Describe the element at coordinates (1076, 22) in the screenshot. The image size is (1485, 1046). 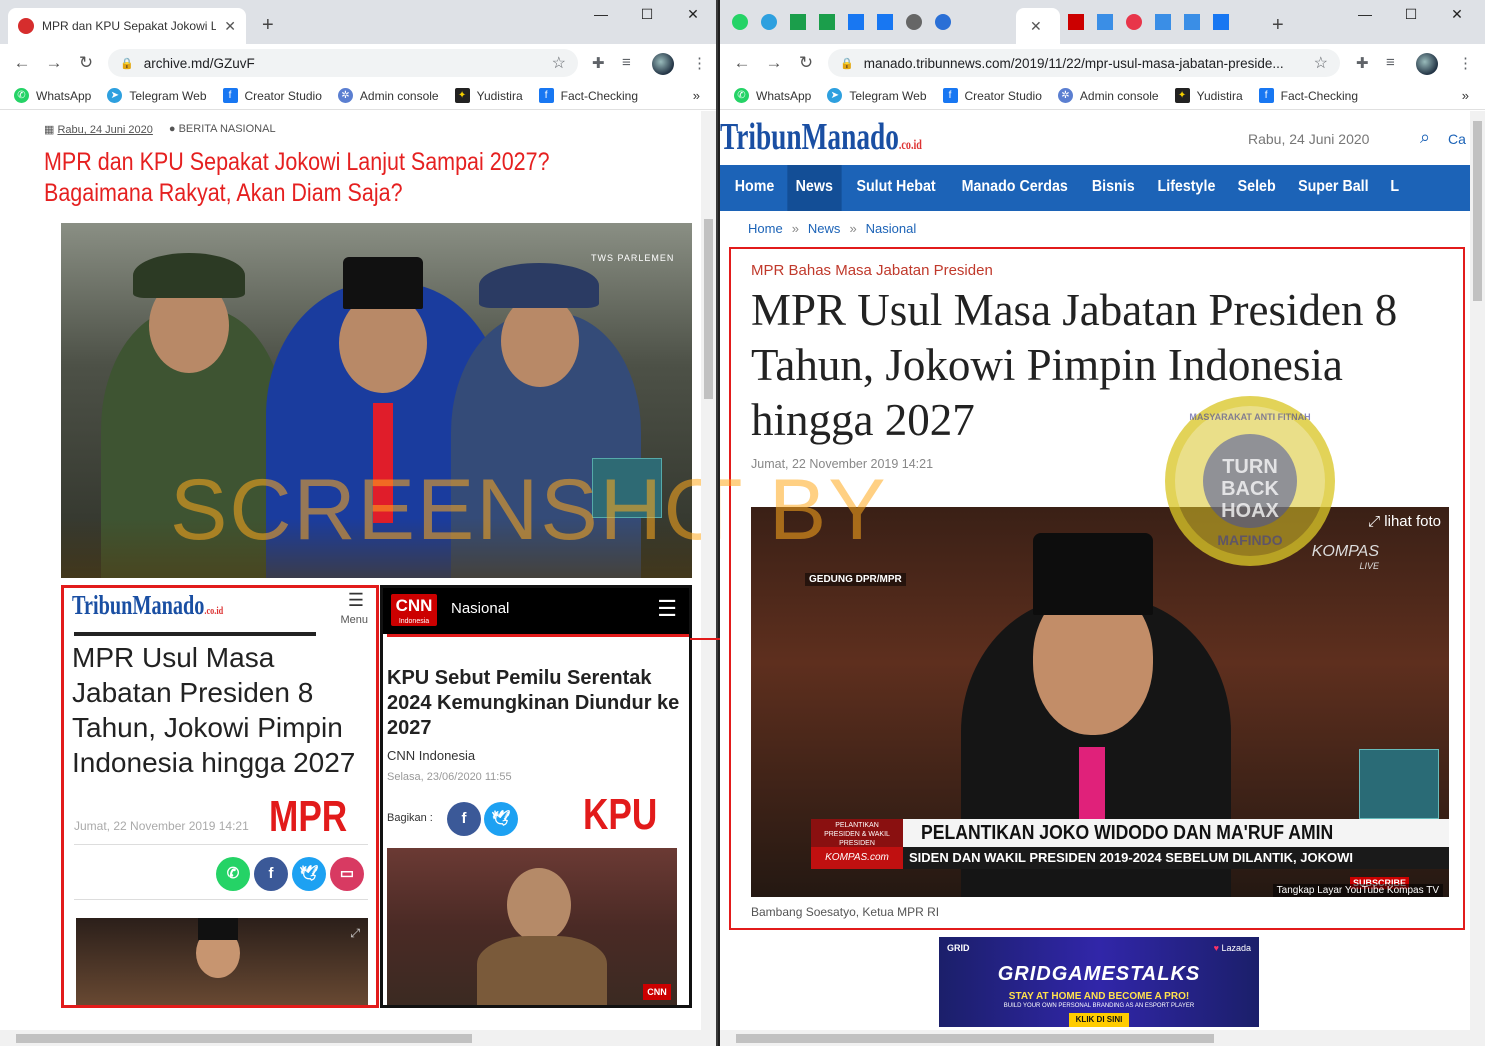
I see `cnn-tab-icon` at that location.